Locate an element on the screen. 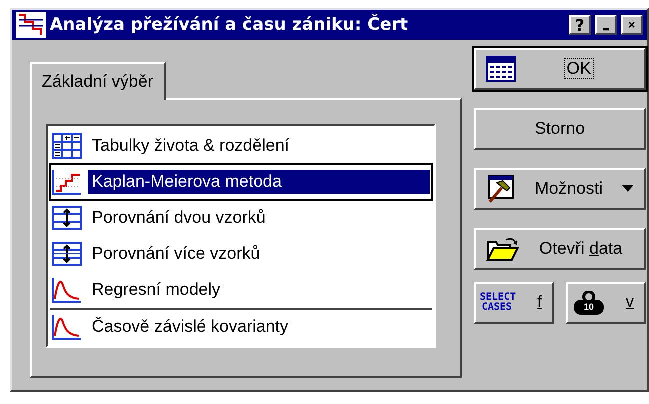 Image resolution: width=649 pixels, height=404 pixels. step-chart-icon is located at coordinates (67, 182).